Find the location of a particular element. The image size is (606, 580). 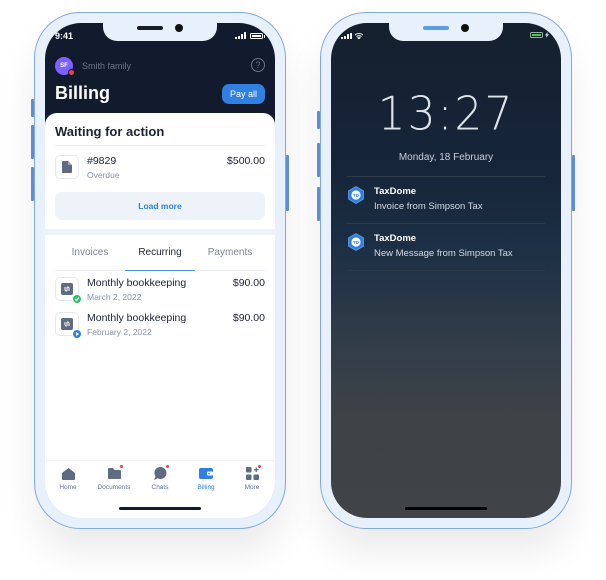

status-time: 9:41 is located at coordinates (64, 36).